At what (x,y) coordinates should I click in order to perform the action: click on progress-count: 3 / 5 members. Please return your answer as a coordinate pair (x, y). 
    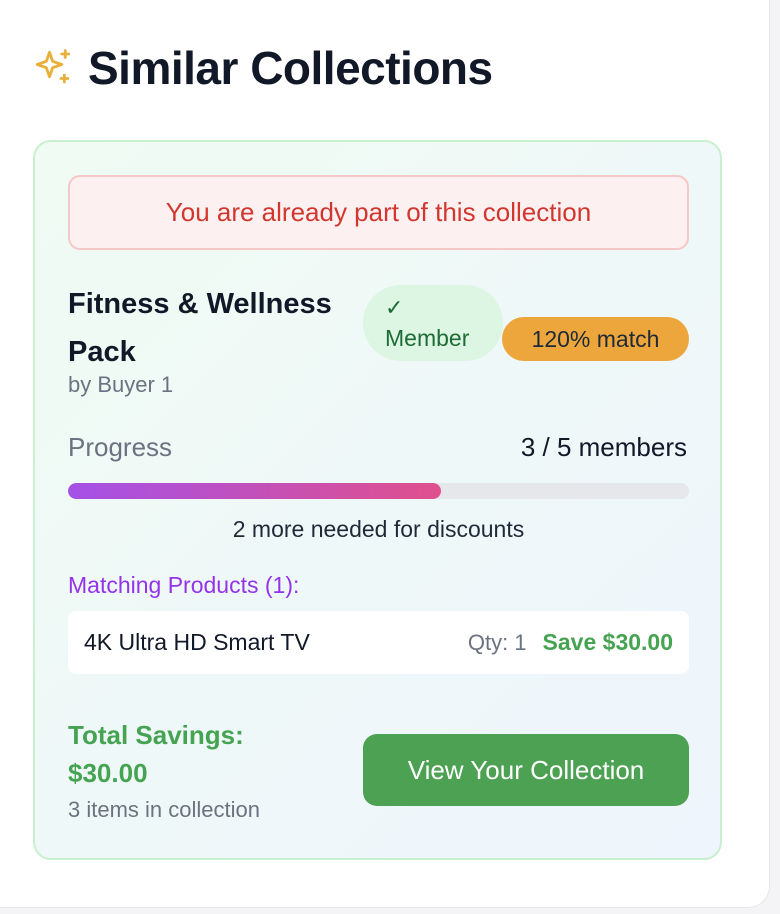
    Looking at the image, I should click on (603, 447).